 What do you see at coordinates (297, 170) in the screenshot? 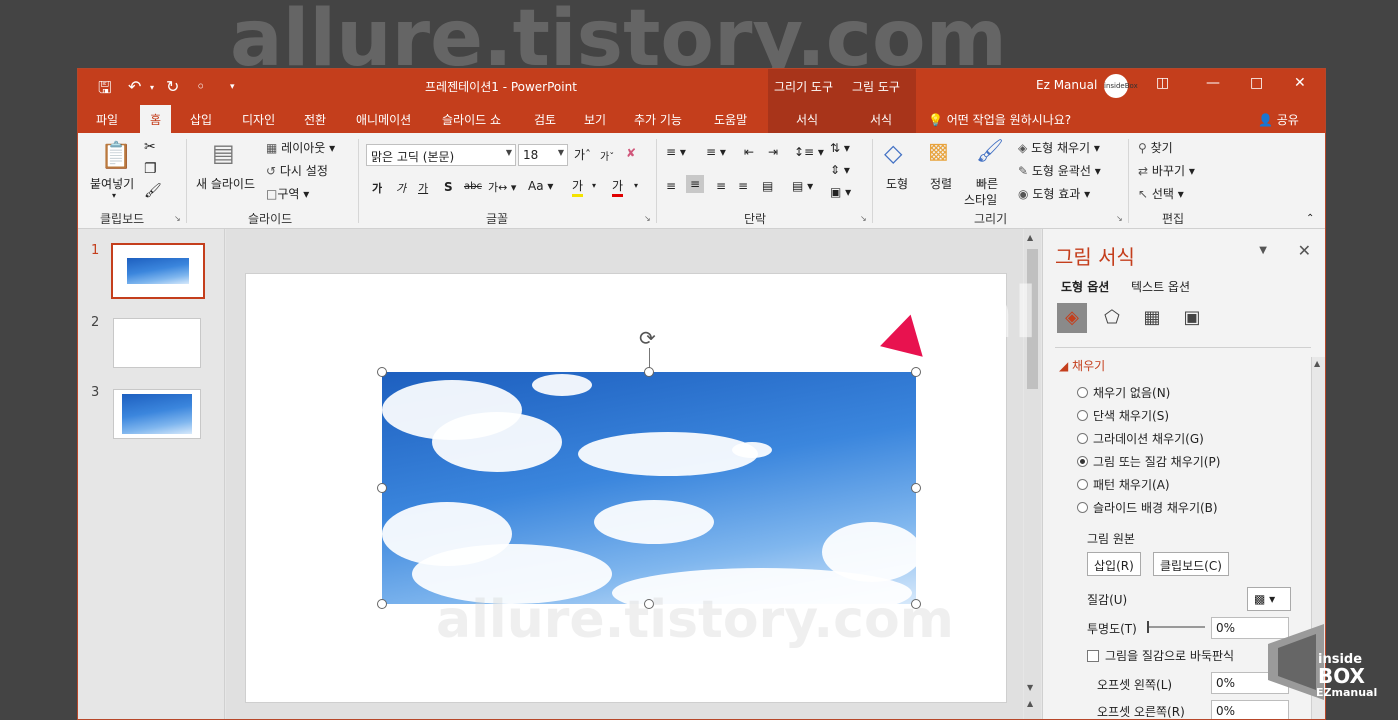
I see `reset-button: ↺ 다시 설정` at bounding box center [297, 170].